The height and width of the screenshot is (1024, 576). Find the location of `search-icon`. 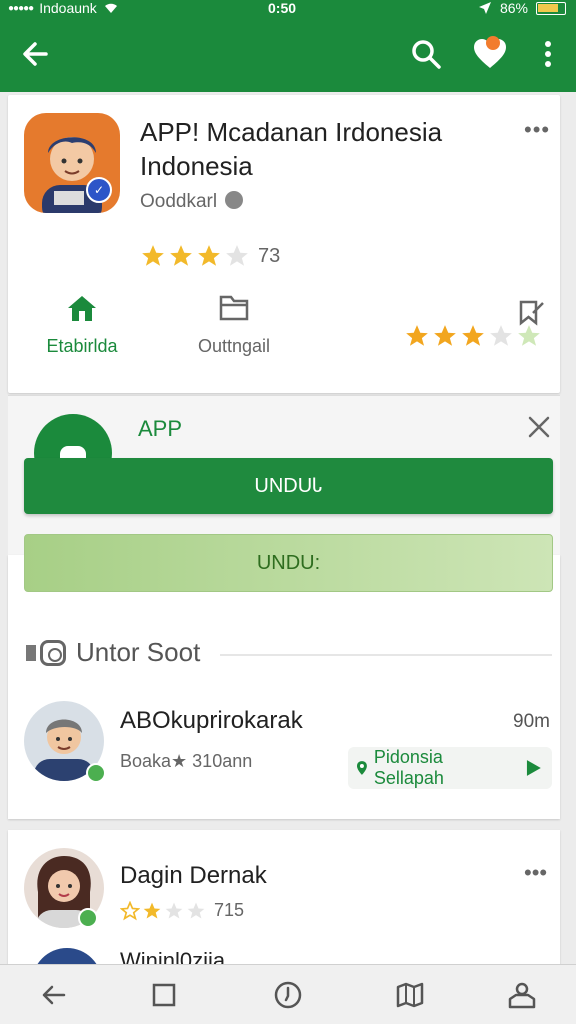

search-icon is located at coordinates (426, 54).